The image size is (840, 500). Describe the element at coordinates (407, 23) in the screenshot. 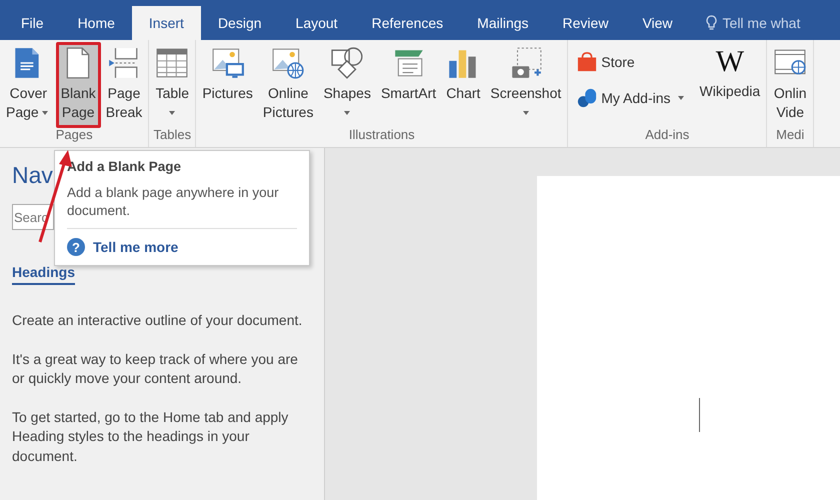

I see `ribbon-tab: References` at that location.